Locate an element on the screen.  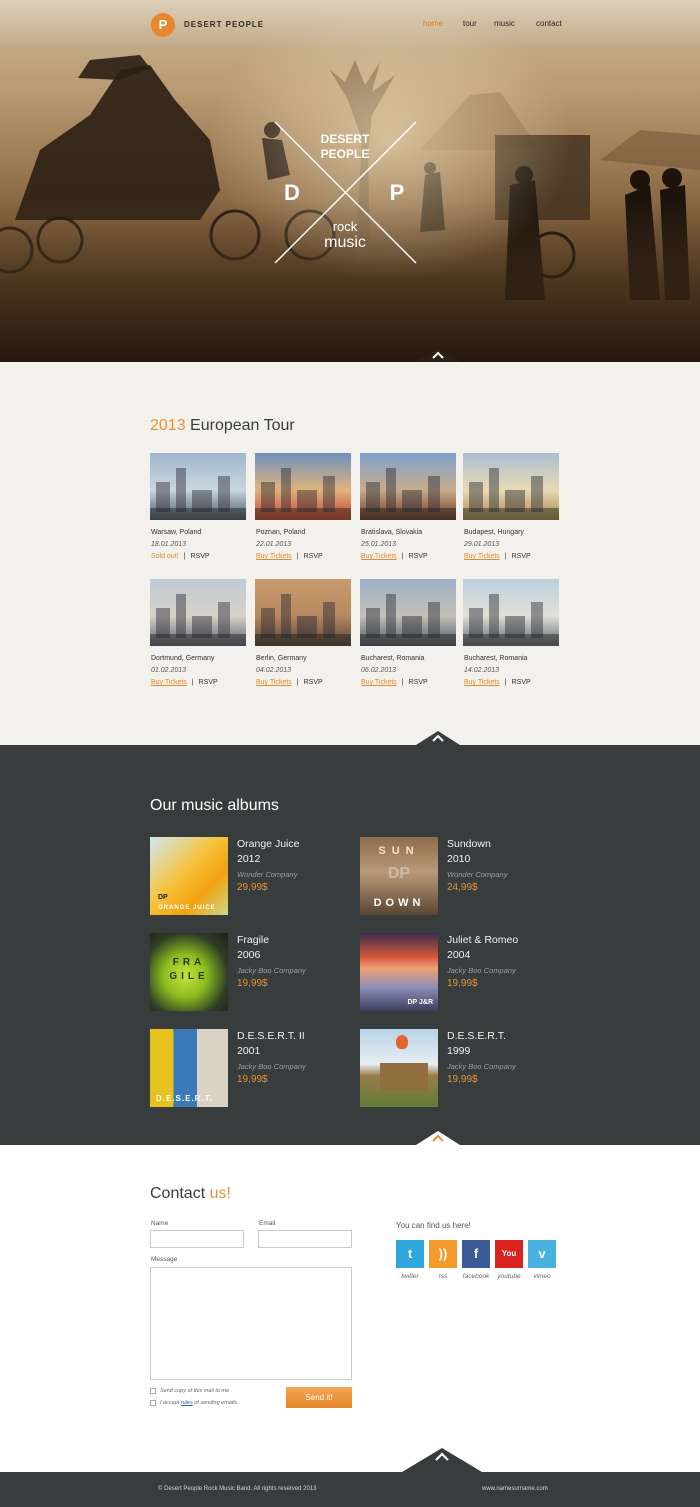
album-price: 19,99$ is located at coordinates (252, 1079).